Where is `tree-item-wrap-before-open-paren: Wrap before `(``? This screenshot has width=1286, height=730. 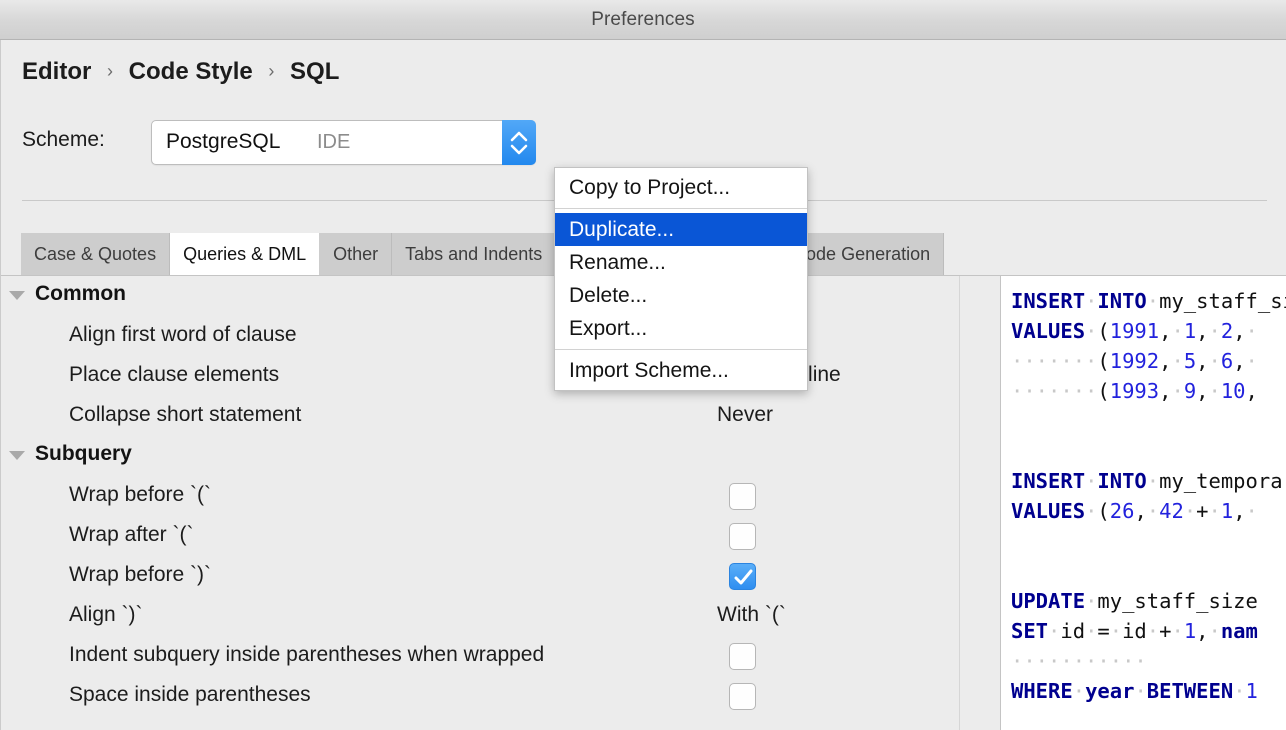
tree-item-wrap-before-open-paren: Wrap before `(` is located at coordinates (481, 496).